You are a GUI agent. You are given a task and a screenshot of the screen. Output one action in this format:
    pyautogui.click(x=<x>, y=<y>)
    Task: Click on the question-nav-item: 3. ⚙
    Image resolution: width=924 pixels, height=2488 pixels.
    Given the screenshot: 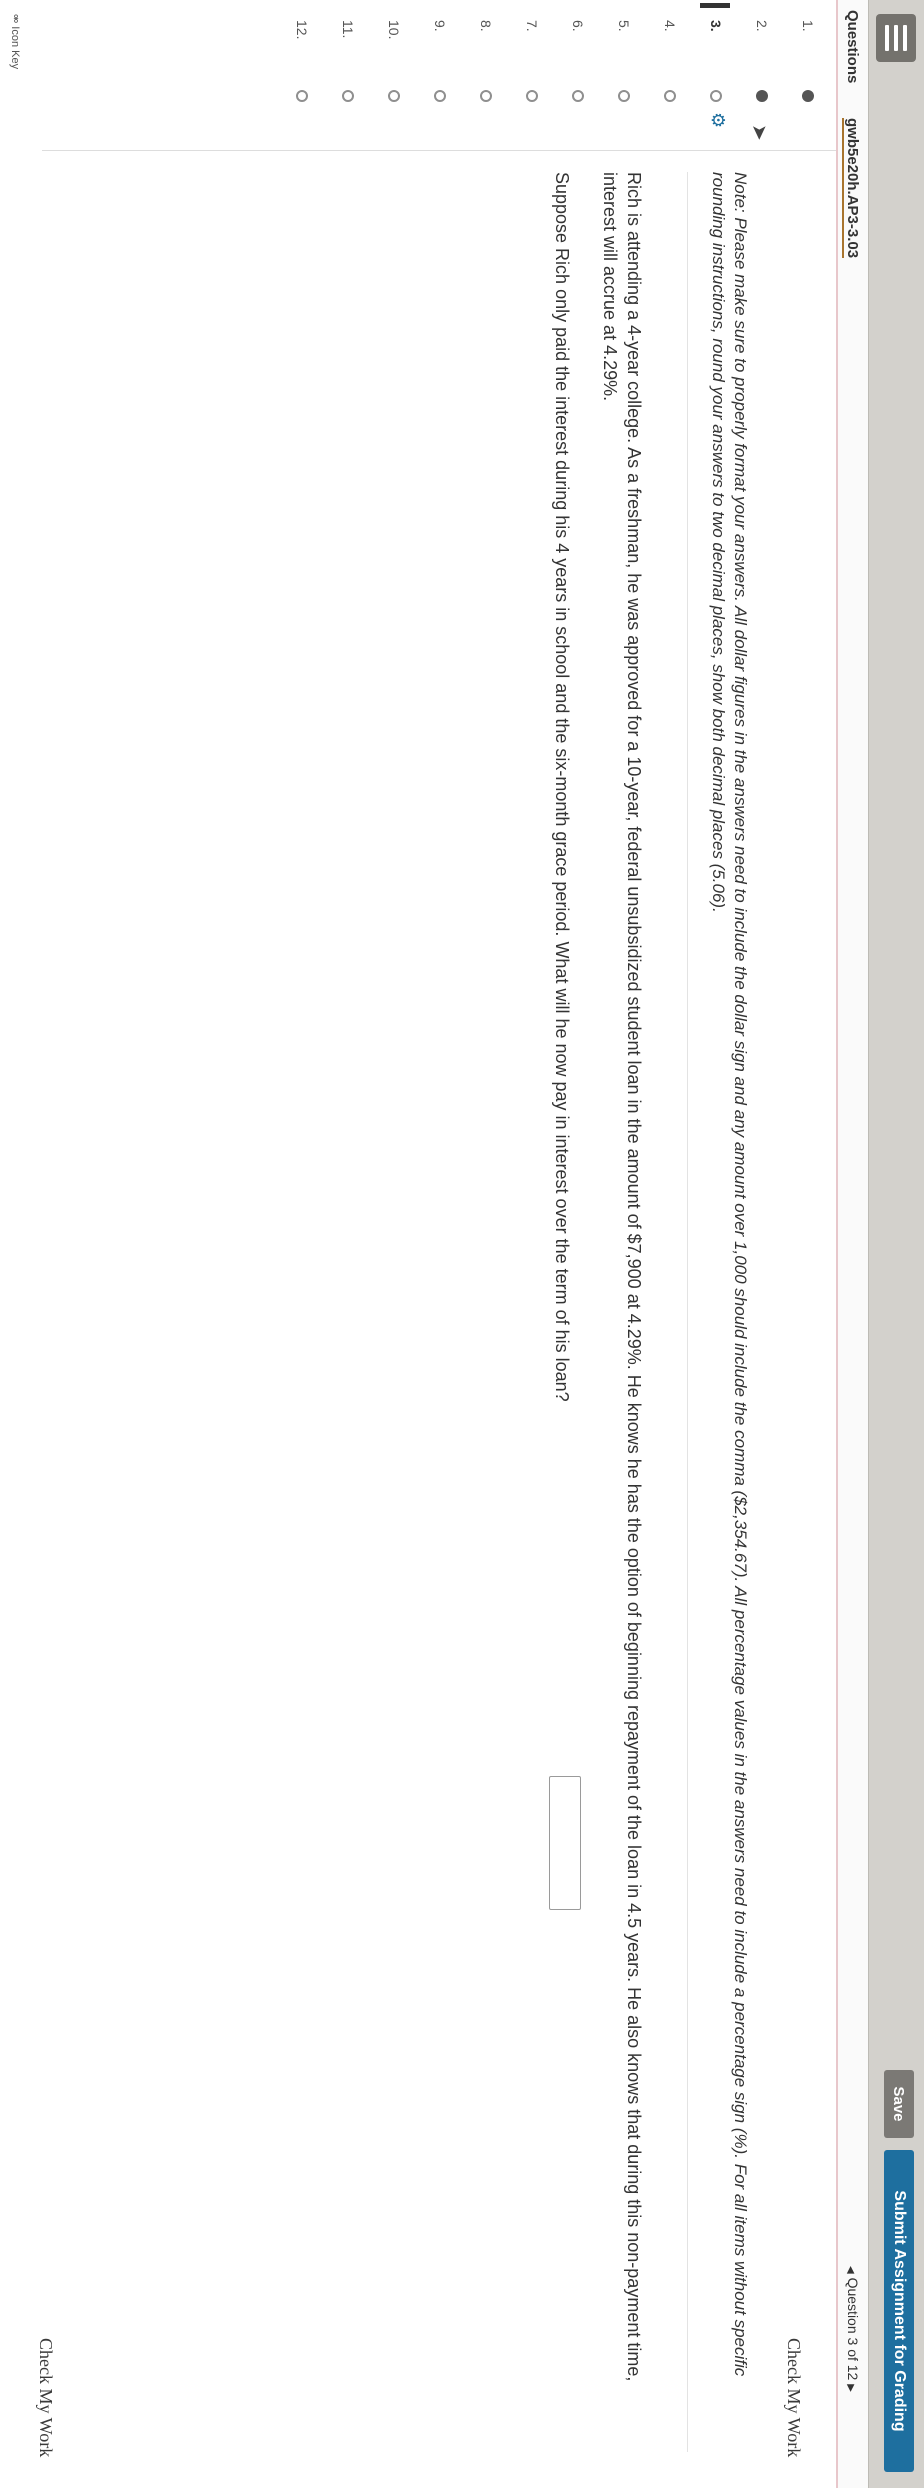 What is the action you would take?
    pyautogui.click(x=715, y=75)
    